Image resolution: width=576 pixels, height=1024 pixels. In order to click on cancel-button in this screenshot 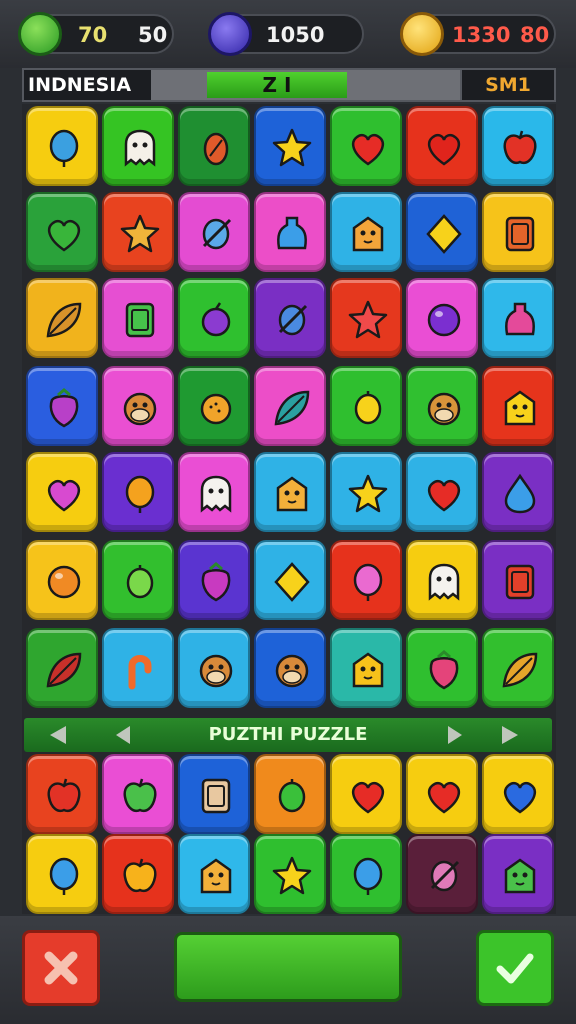, I will do `click(61, 968)`.